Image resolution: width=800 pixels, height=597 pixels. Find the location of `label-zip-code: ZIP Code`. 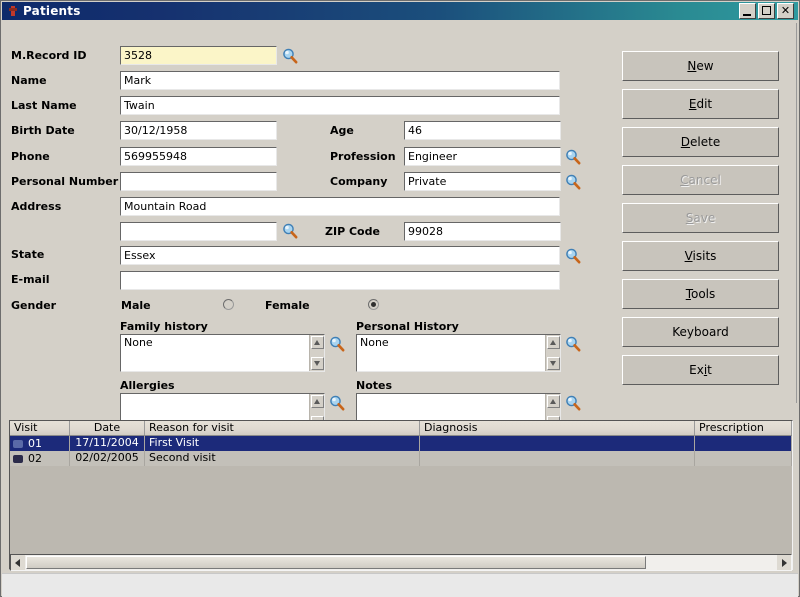

label-zip-code: ZIP Code is located at coordinates (352, 231).